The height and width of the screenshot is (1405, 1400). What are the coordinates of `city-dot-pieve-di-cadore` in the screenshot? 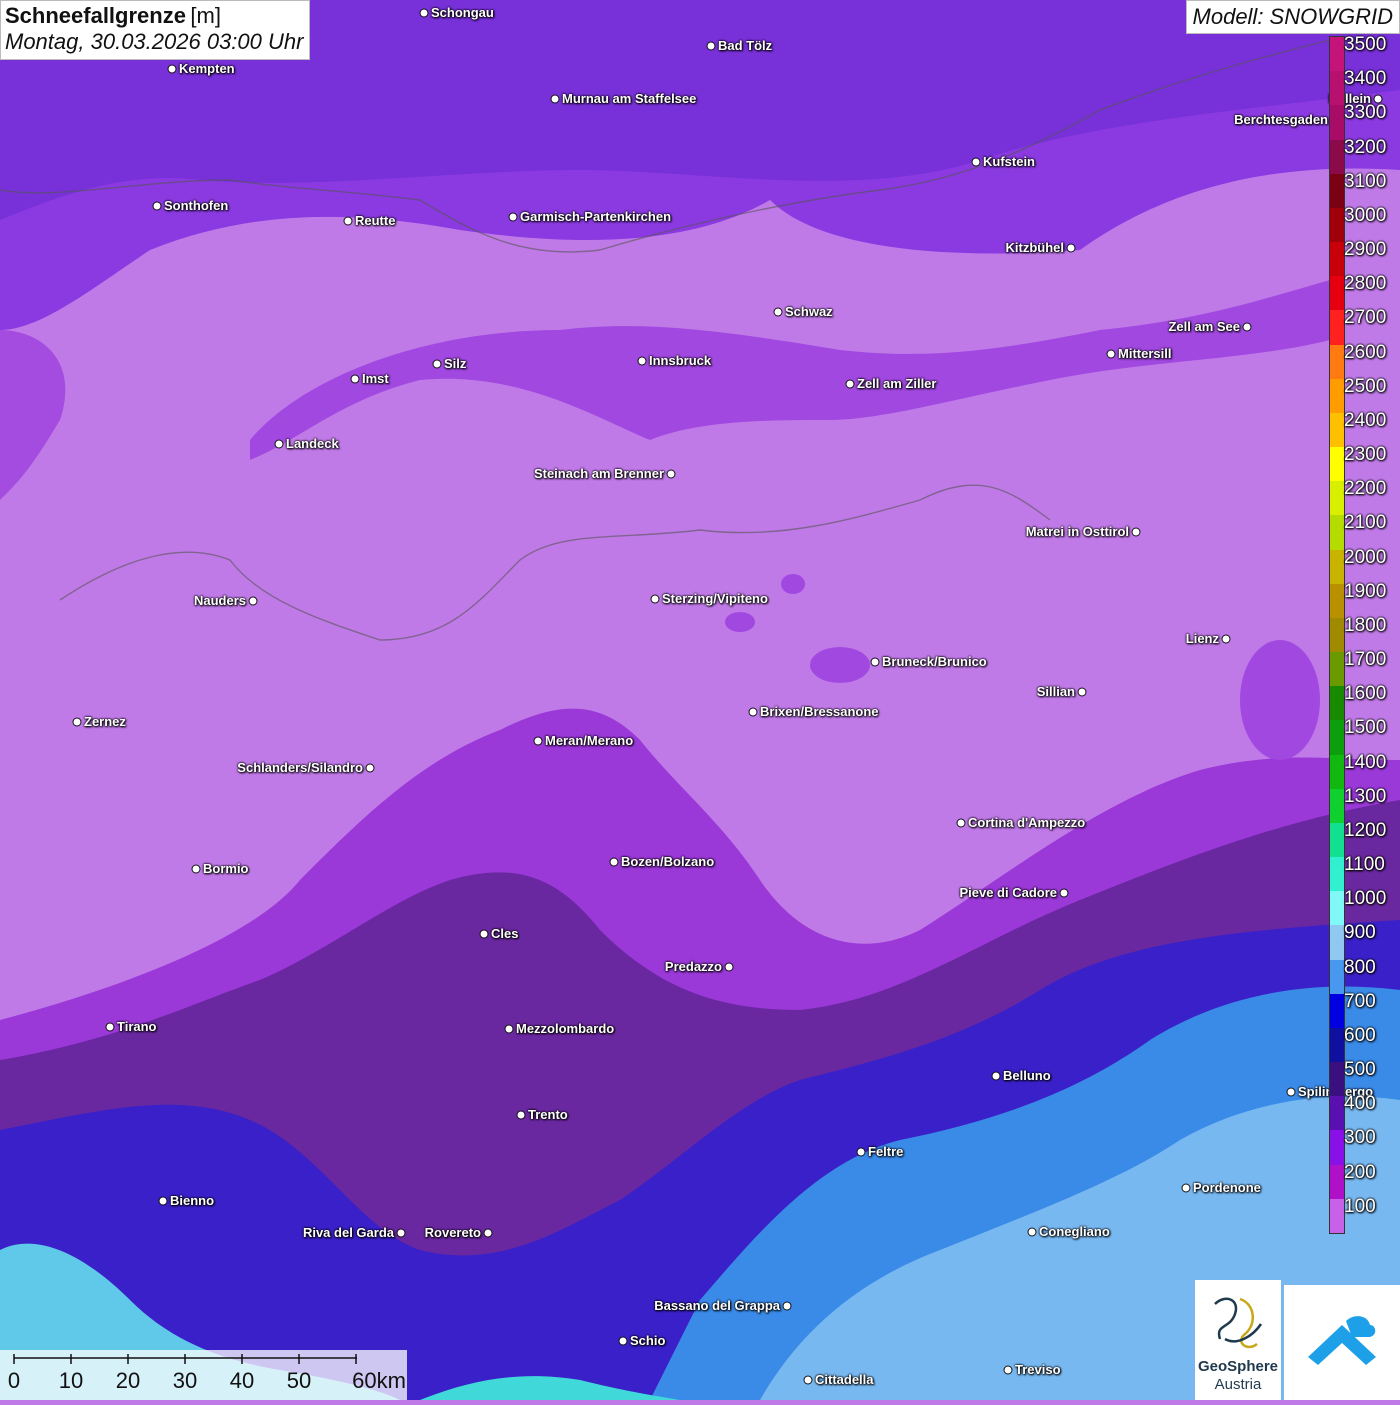 It's located at (1064, 893).